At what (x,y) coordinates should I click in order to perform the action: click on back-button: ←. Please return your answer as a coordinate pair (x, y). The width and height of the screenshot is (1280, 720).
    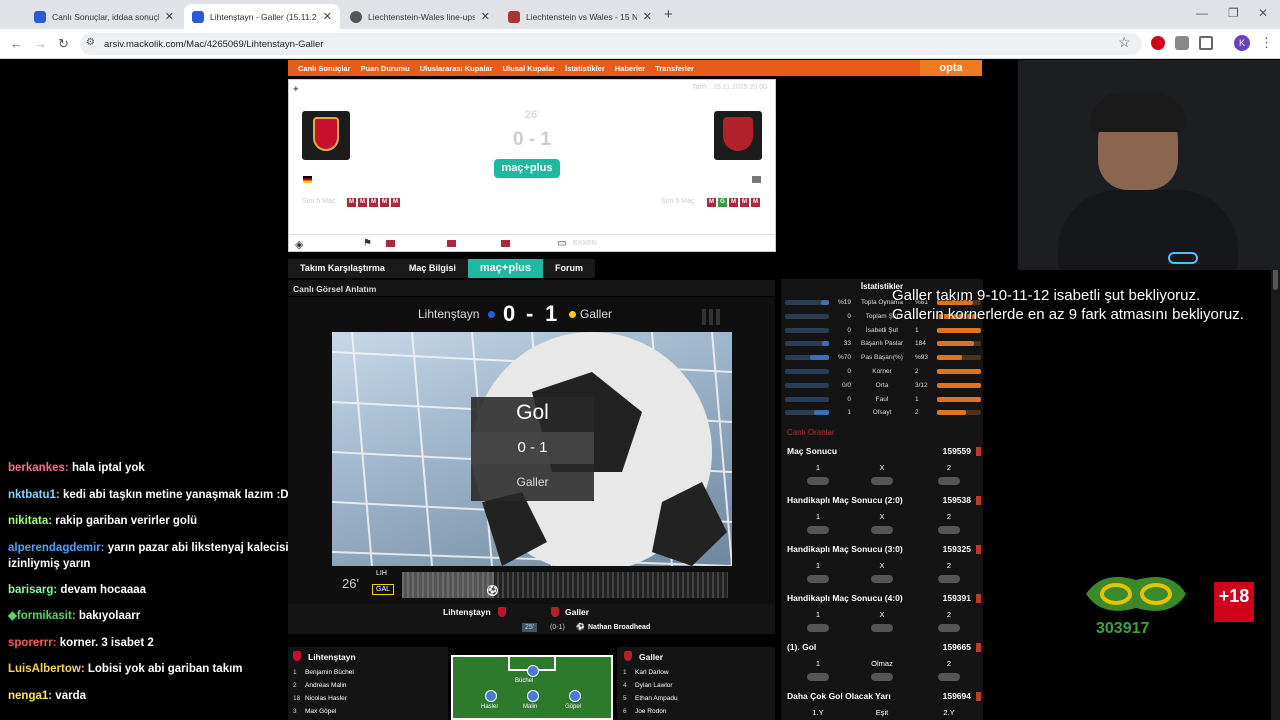
    Looking at the image, I should click on (16, 43).